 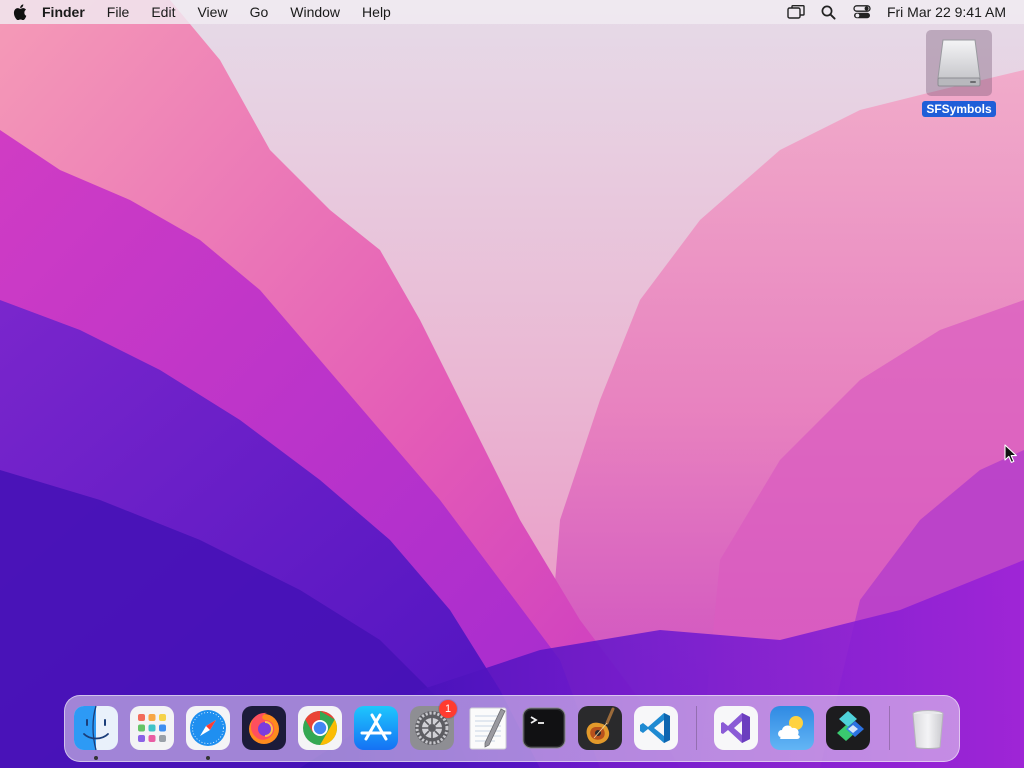 I want to click on textedit-icon, so click(x=488, y=728).